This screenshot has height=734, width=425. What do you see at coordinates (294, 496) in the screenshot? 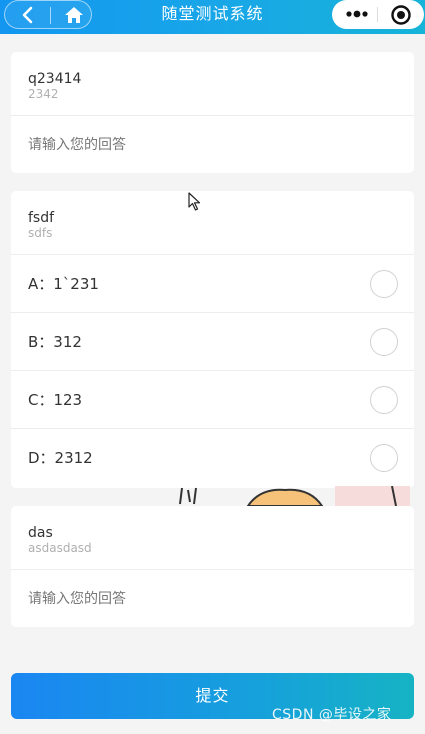
I see `background-illustration` at bounding box center [294, 496].